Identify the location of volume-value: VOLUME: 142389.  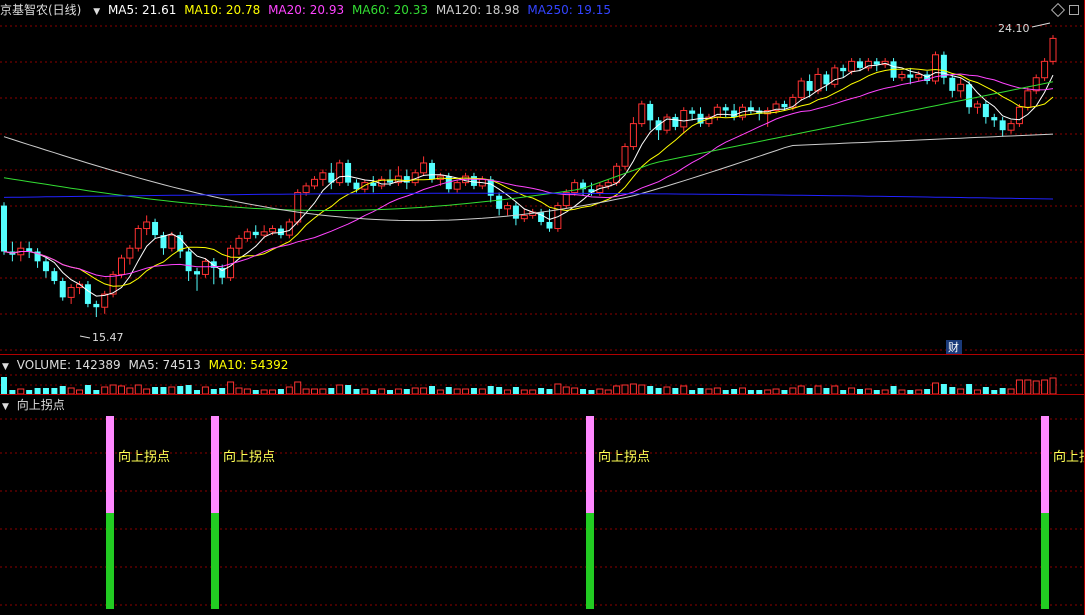
(68, 365).